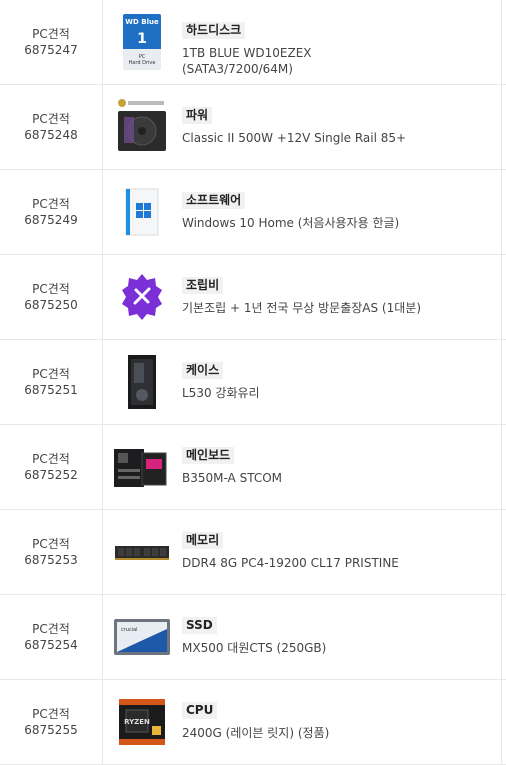  Describe the element at coordinates (51, 382) in the screenshot. I see `estimate-id: PC견적 6875251` at that location.